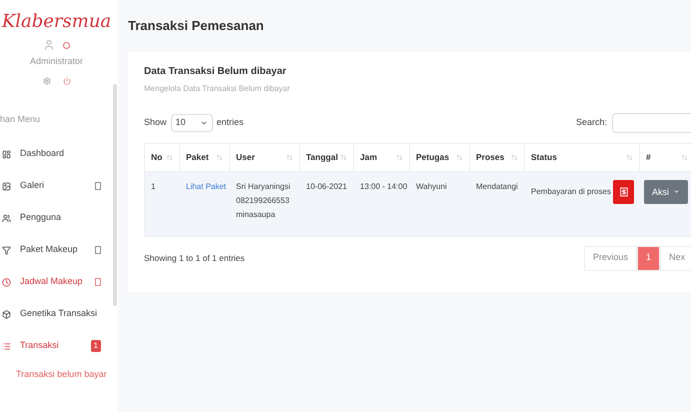  Describe the element at coordinates (676, 191) in the screenshot. I see `caret-icon` at that location.